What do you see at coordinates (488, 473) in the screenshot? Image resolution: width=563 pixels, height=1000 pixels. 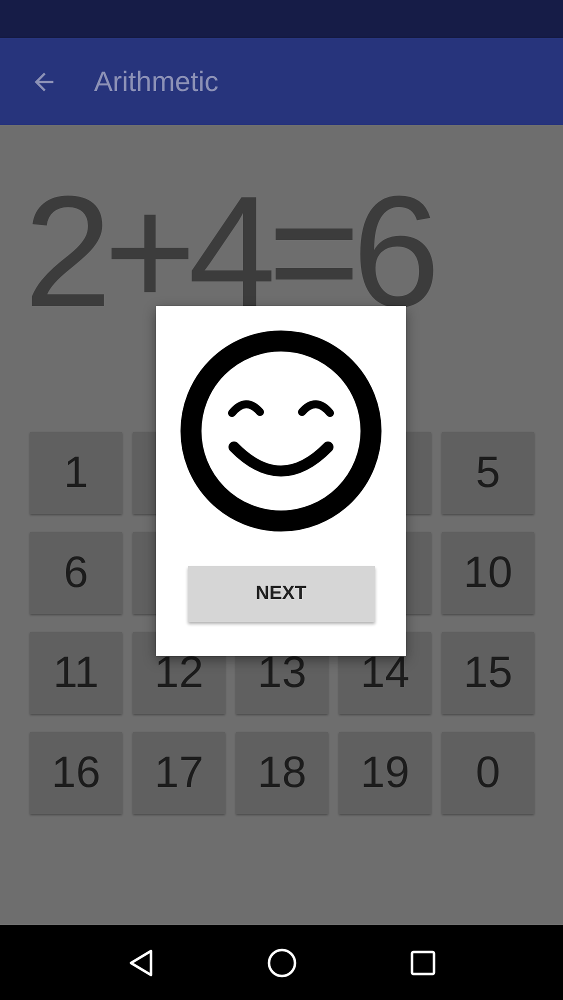 I see `number-key: 5` at bounding box center [488, 473].